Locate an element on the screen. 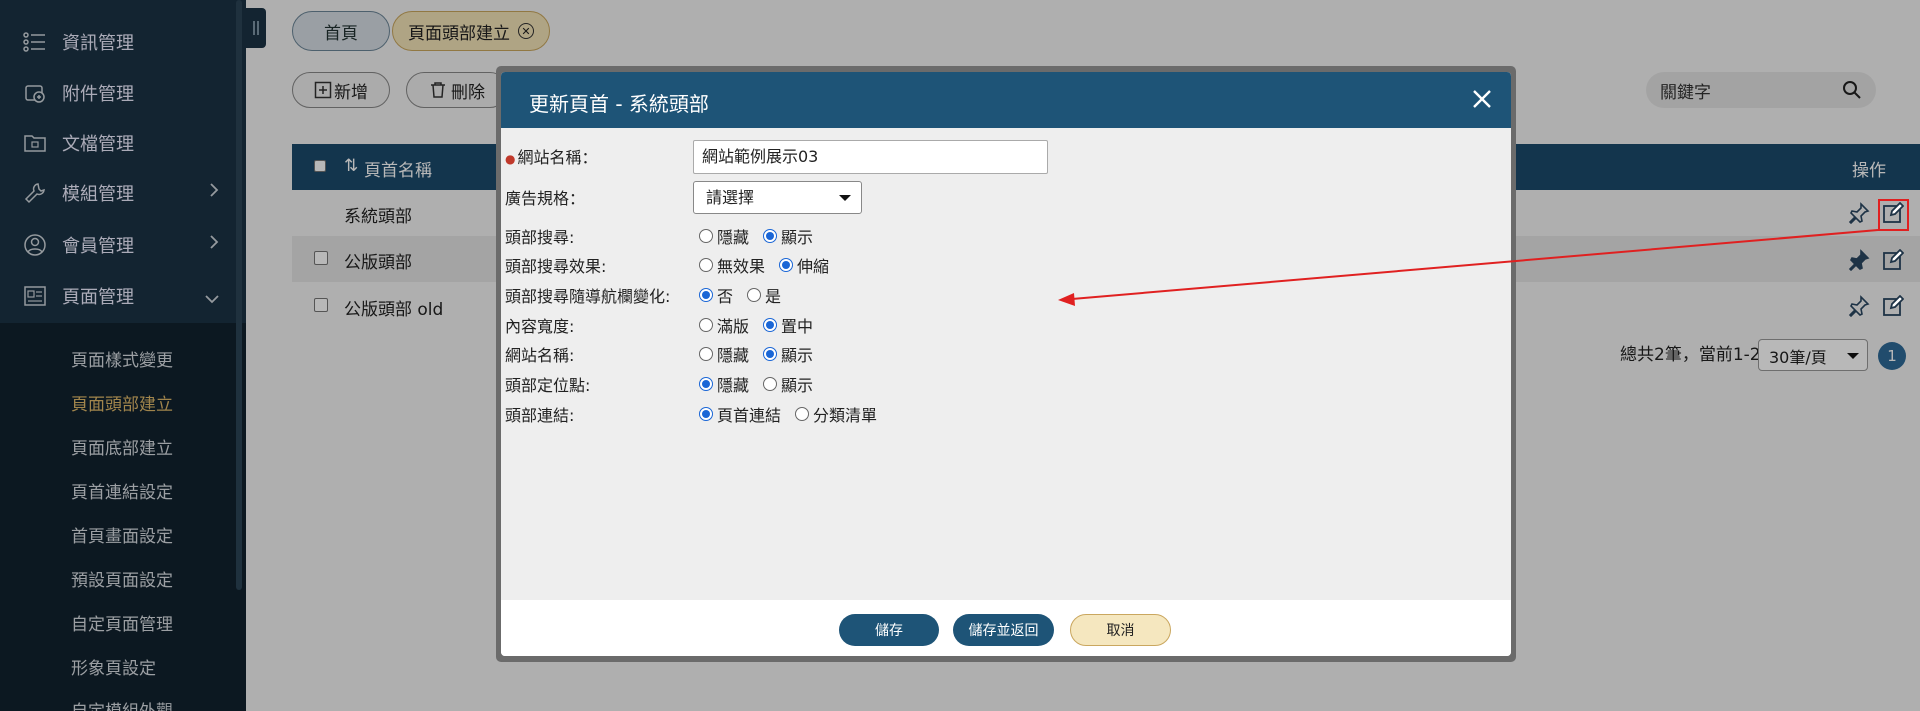  radio-label: 分類清單 is located at coordinates (845, 415).